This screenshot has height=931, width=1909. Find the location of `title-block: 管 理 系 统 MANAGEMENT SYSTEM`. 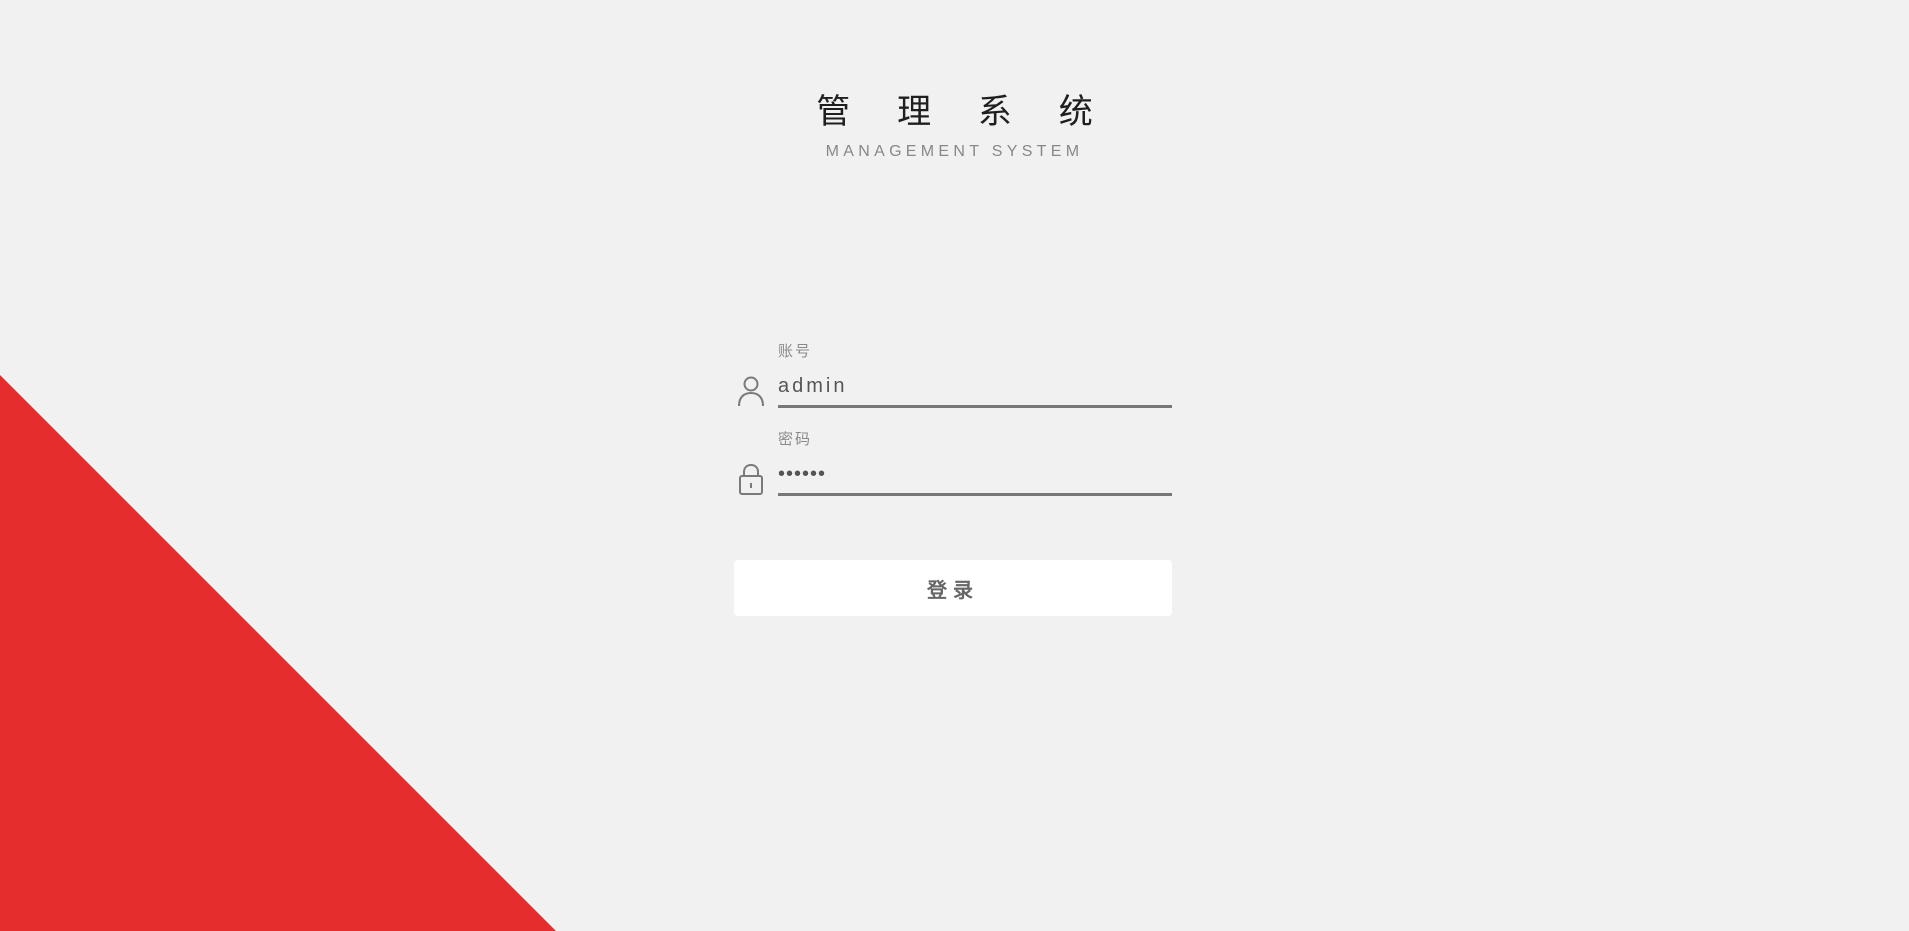

title-block: 管 理 系 统 MANAGEMENT SYSTEM is located at coordinates (954, 125).